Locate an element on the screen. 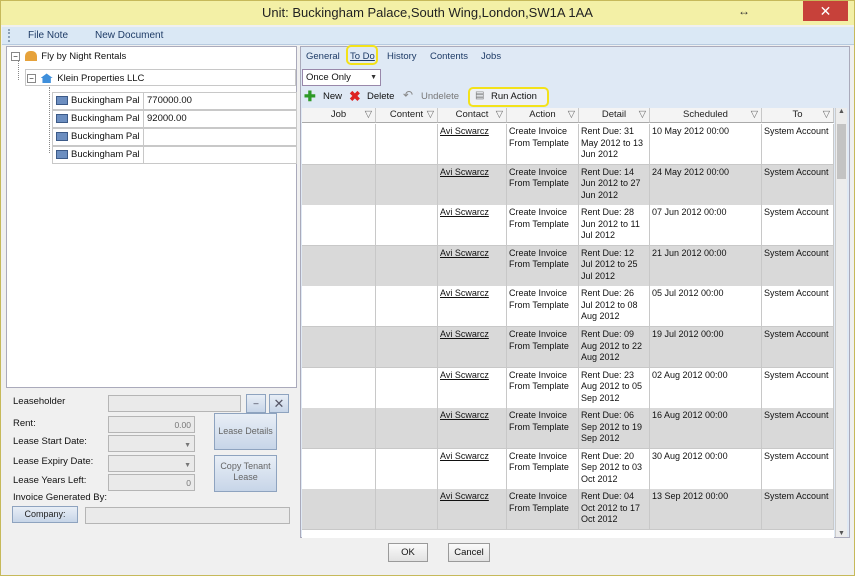 The image size is (855, 576). col-content: Content ▽ is located at coordinates (407, 115).